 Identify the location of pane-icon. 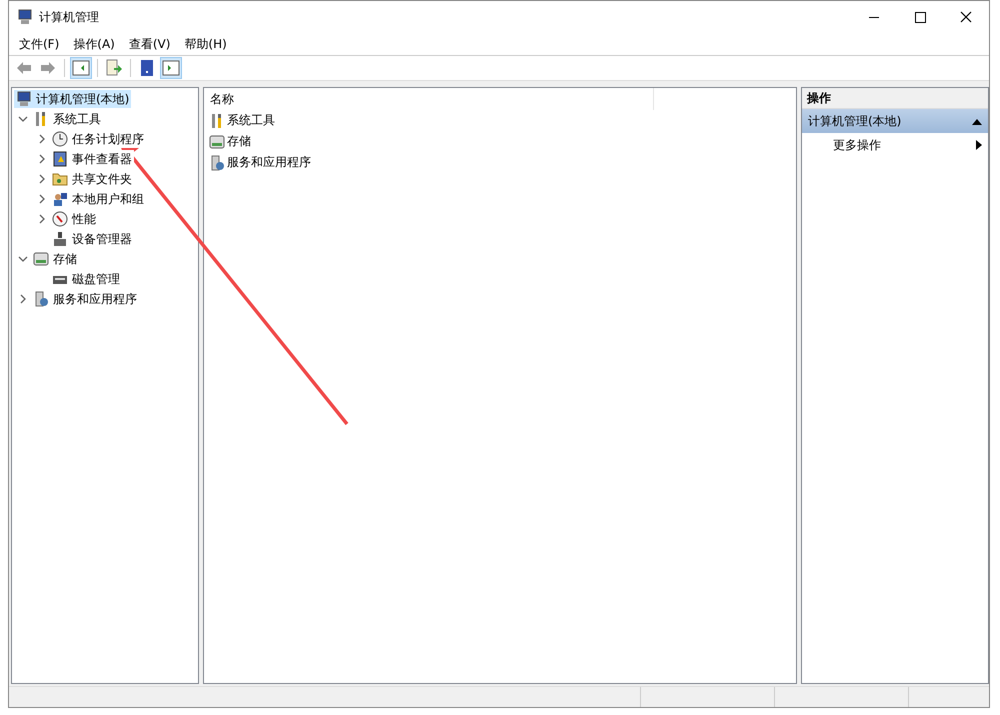
(171, 68).